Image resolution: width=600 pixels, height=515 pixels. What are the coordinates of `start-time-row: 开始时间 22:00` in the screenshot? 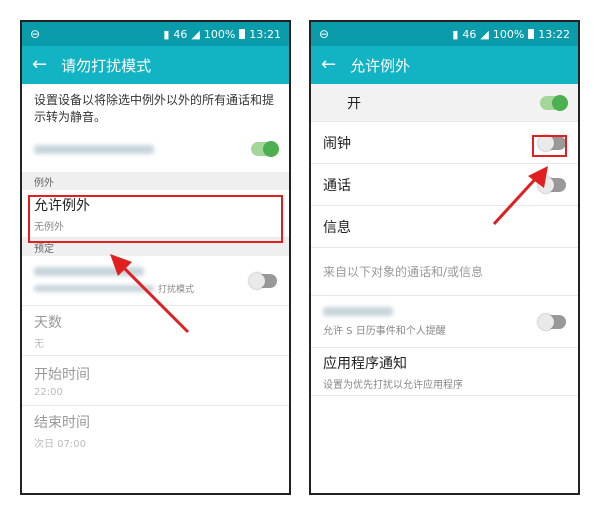 It's located at (155, 381).